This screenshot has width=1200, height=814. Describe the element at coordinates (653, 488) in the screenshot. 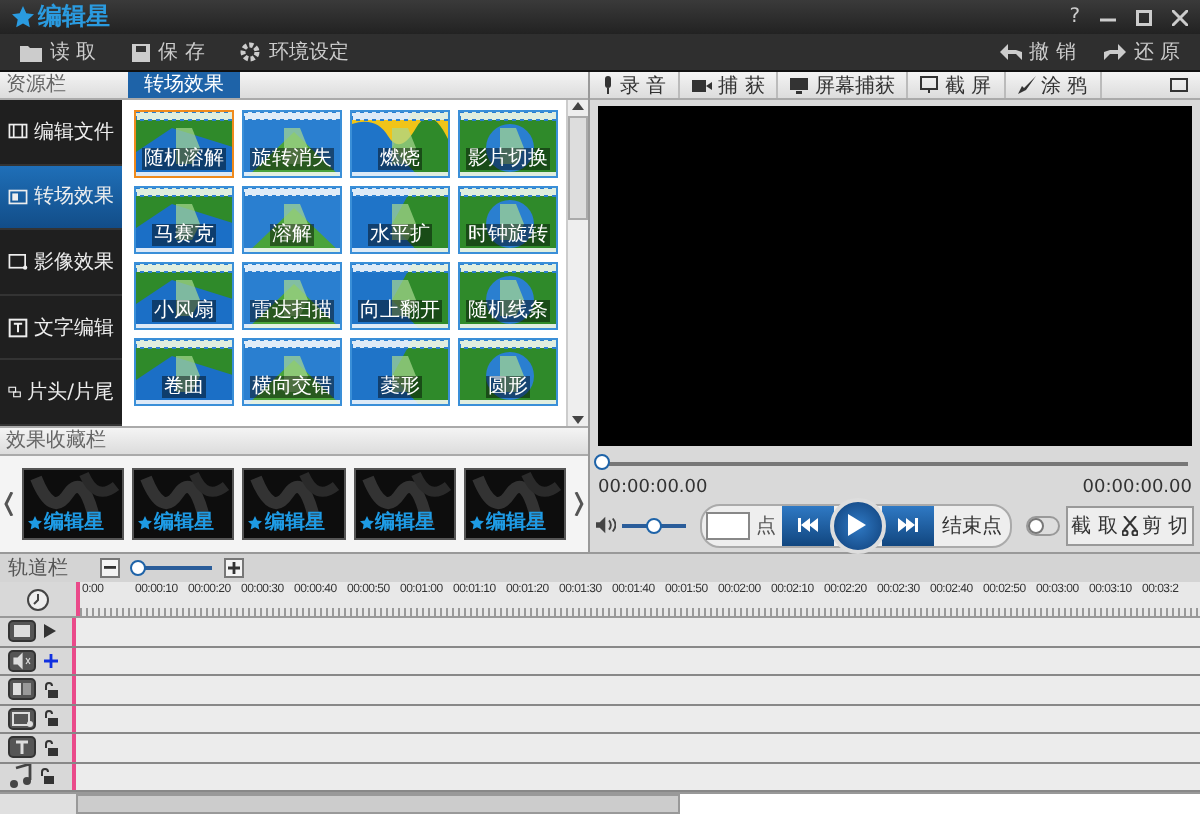

I see `start-time: 00:00:00.00` at that location.